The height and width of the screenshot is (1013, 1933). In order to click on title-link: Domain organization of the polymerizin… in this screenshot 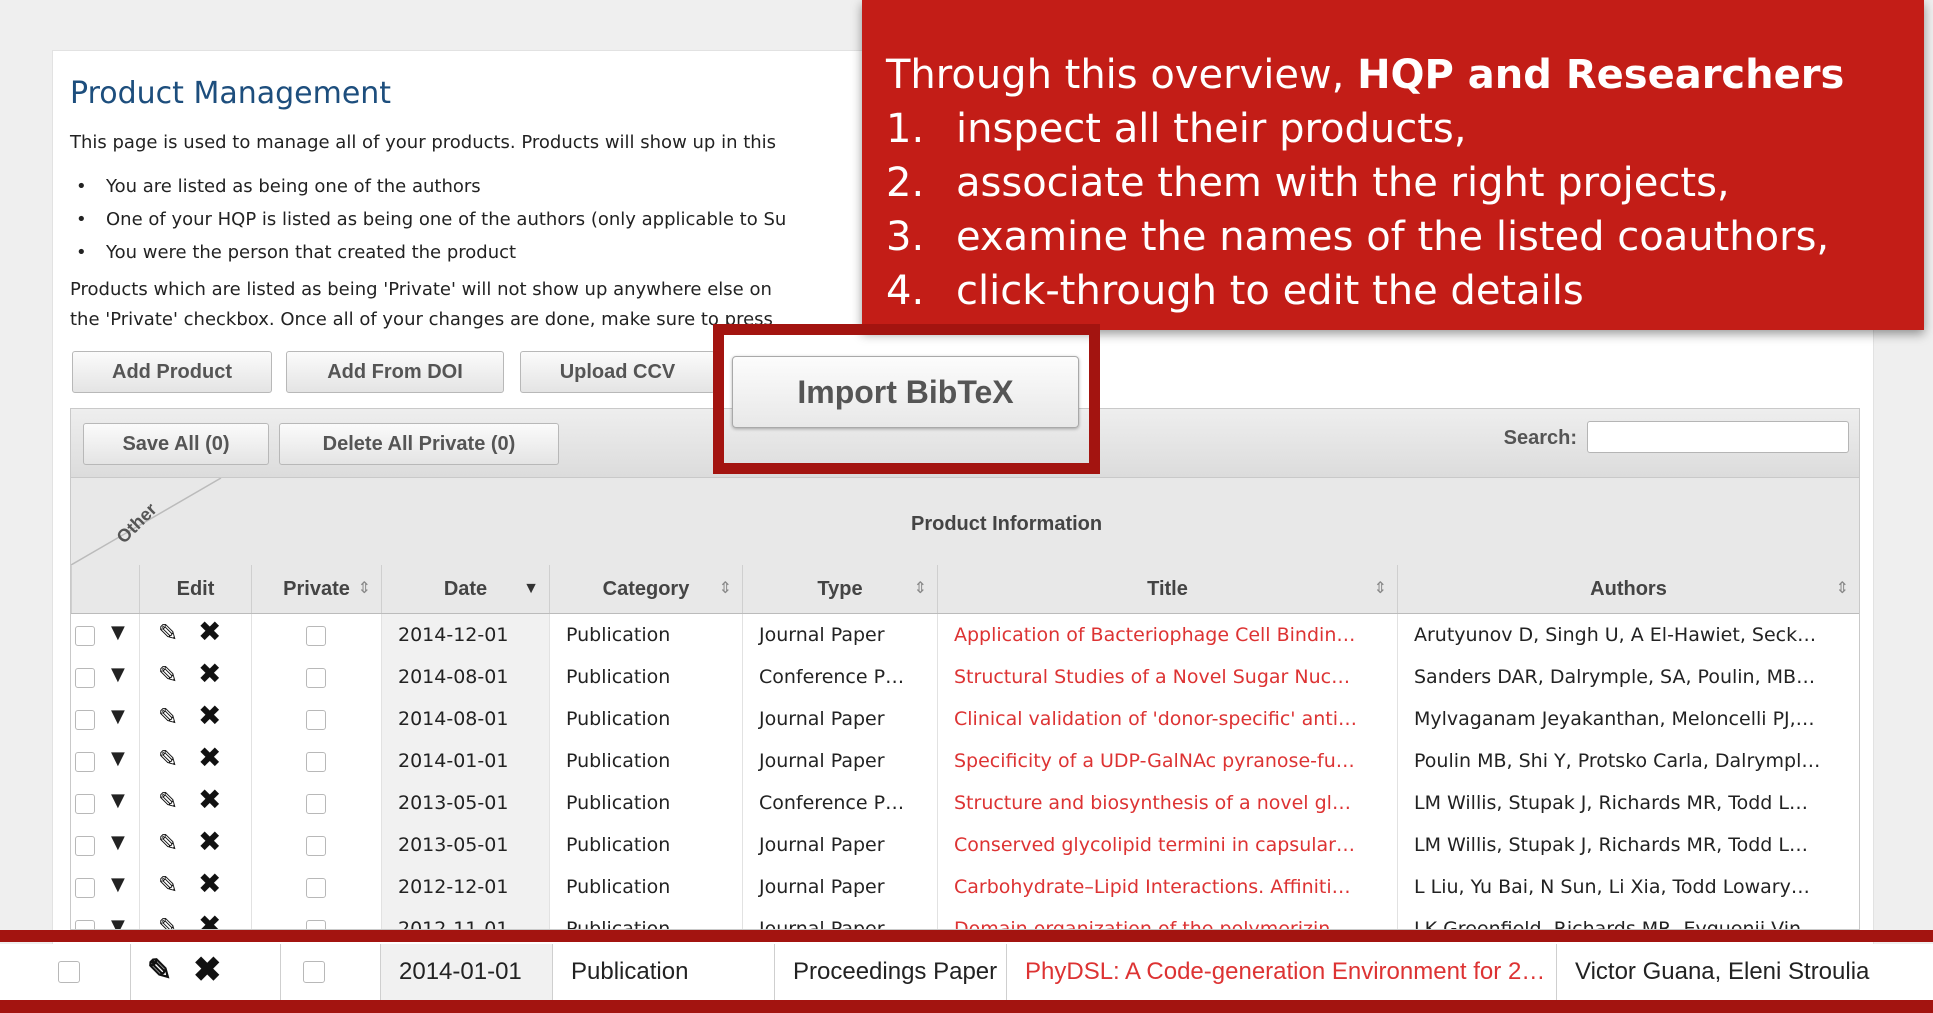, I will do `click(1167, 918)`.